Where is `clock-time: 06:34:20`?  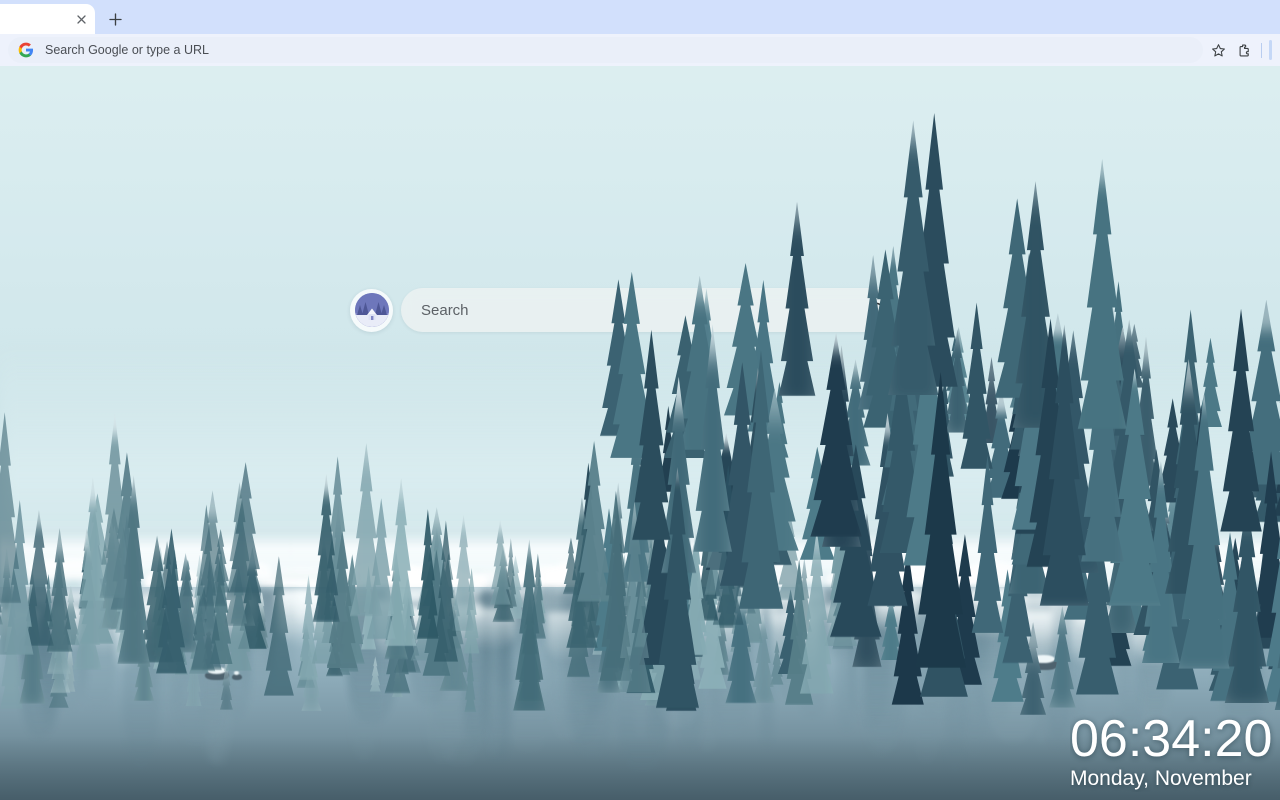 clock-time: 06:34:20 is located at coordinates (1171, 740).